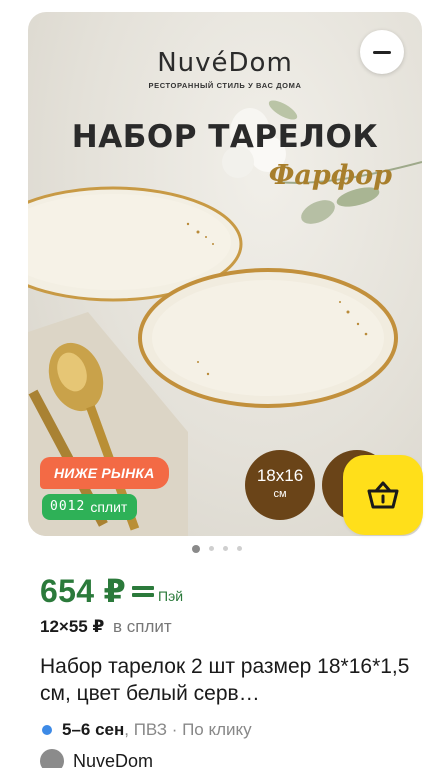  Describe the element at coordinates (188, 729) in the screenshot. I see `delivery-extra: , ПВЗ · По клику` at that location.